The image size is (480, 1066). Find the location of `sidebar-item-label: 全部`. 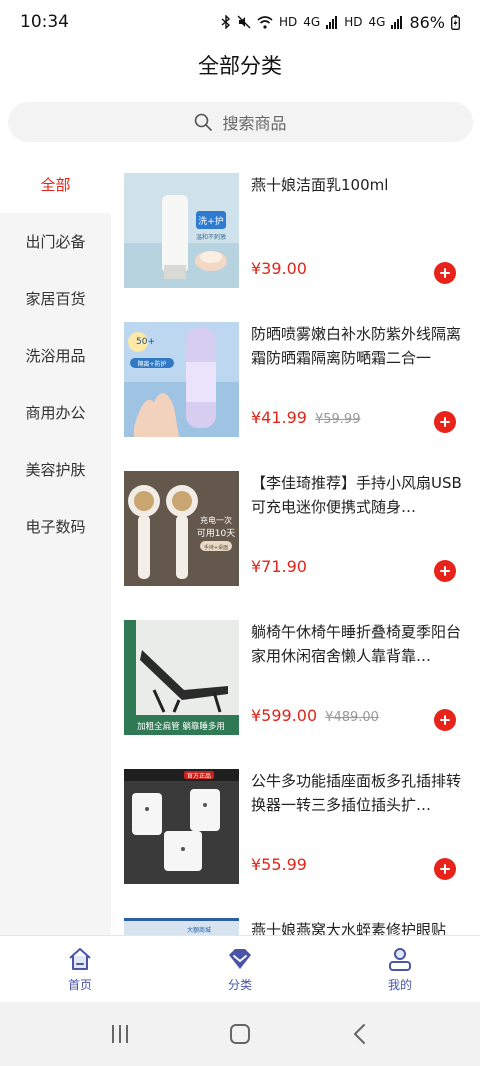

sidebar-item-label: 全部 is located at coordinates (55, 185).